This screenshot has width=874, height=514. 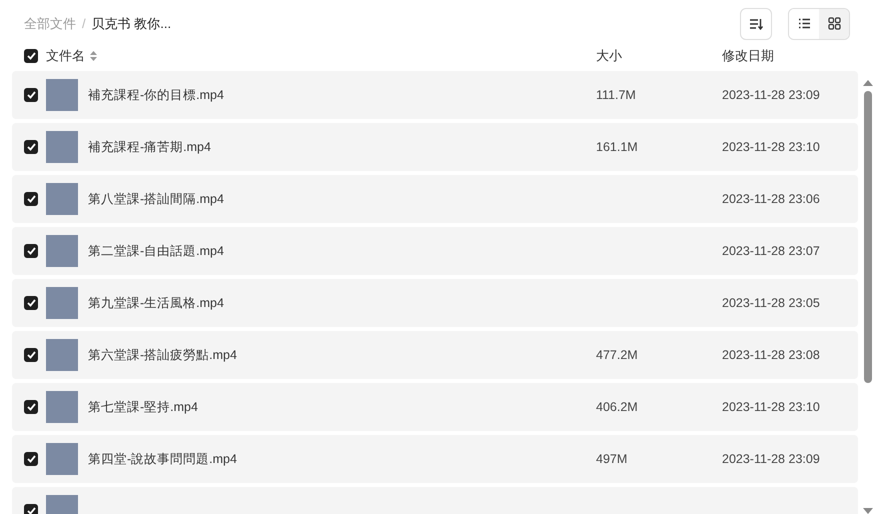 What do you see at coordinates (435, 95) in the screenshot?
I see `file-row: 補充課程-你的目標.mp4 111.7M 2023-11-28 23:09` at bounding box center [435, 95].